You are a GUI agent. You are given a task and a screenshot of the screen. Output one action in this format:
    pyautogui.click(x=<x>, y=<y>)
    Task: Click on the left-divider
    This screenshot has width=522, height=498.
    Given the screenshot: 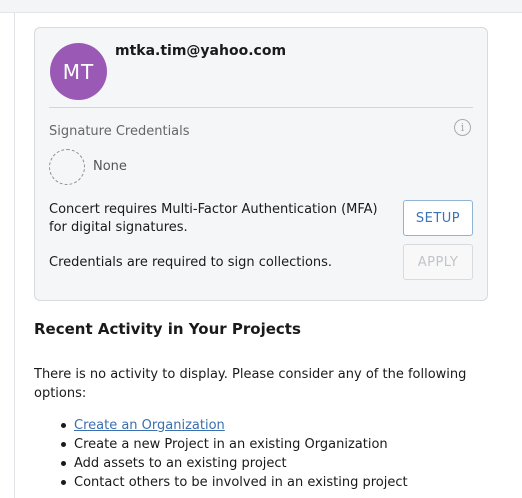 What is the action you would take?
    pyautogui.click(x=14, y=255)
    